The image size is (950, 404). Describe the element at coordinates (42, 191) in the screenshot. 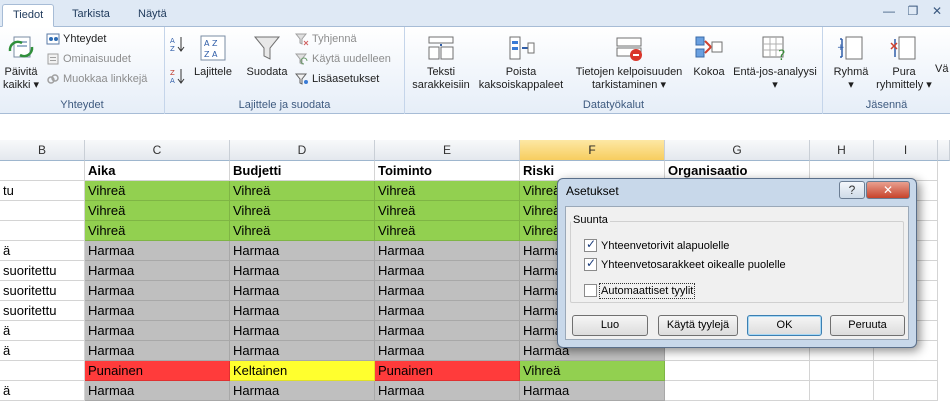

I see `cell-b2: tu` at that location.